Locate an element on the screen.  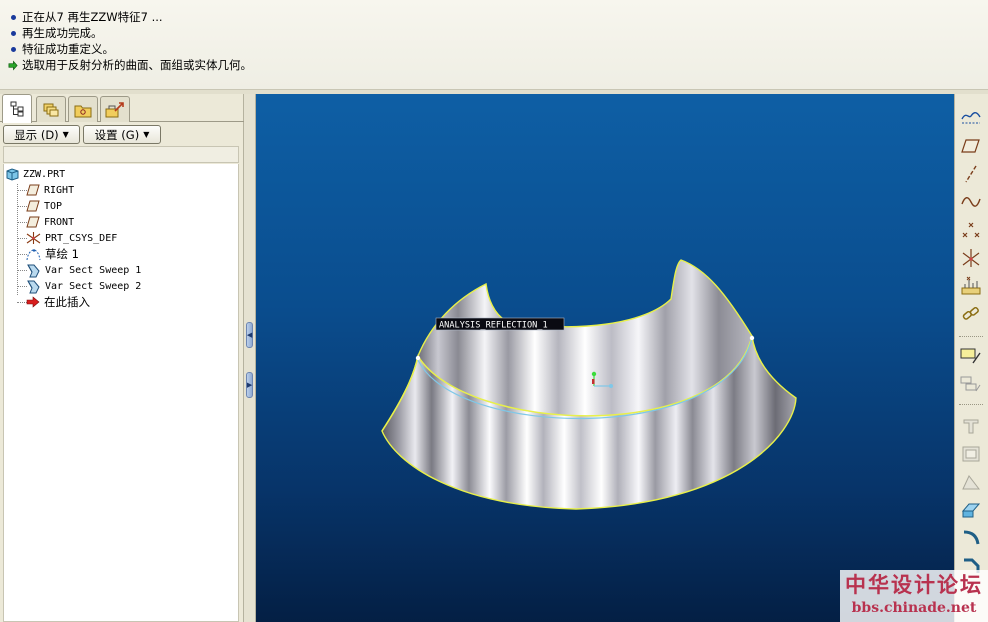
round-tool-icon is located at coordinates (971, 537).